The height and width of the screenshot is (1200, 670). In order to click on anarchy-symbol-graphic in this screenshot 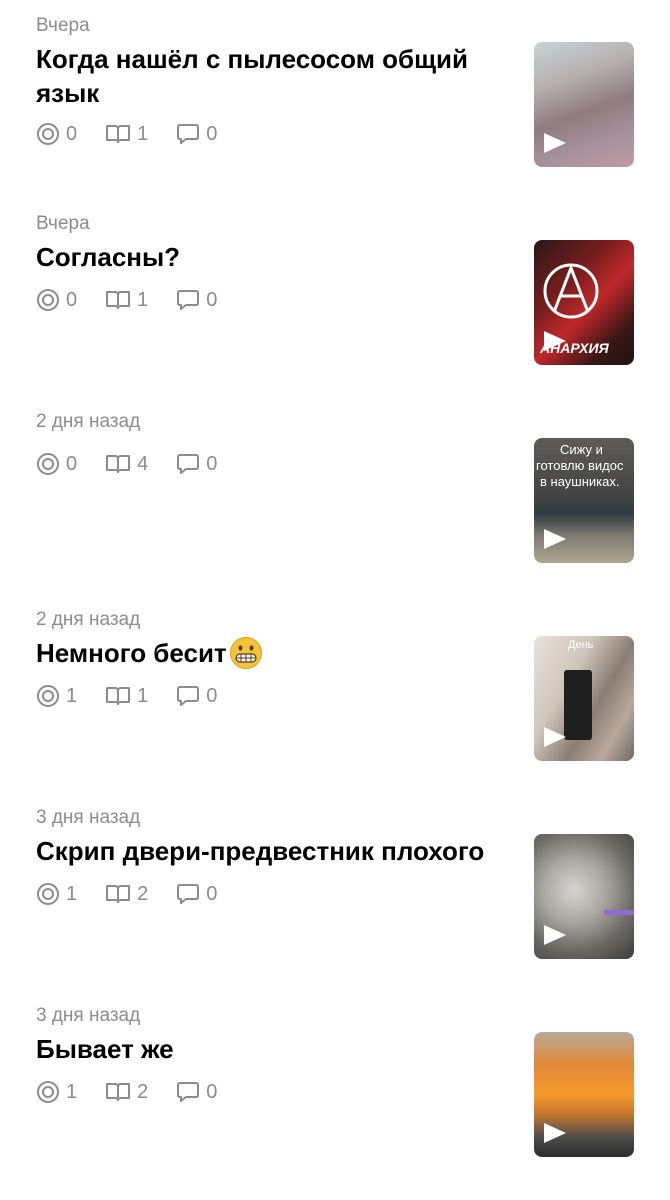, I will do `click(571, 291)`.